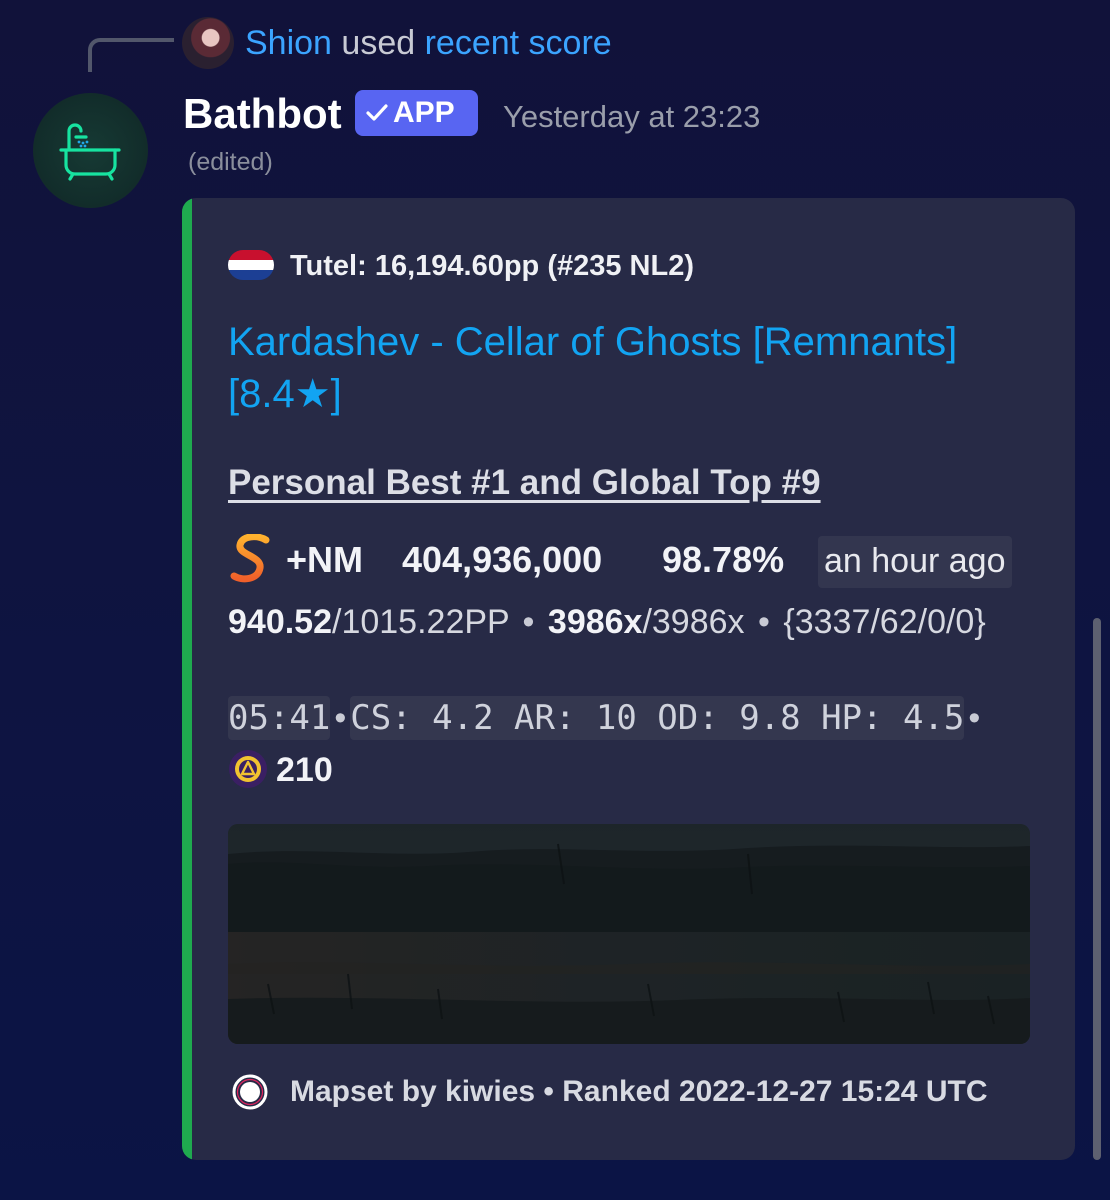 The image size is (1110, 1200). Describe the element at coordinates (230, 162) in the screenshot. I see `edited-label: (edited)` at that location.